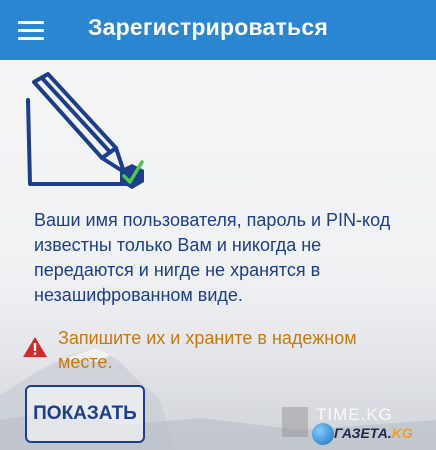 The height and width of the screenshot is (450, 436). What do you see at coordinates (208, 27) in the screenshot?
I see `page-title: Зарегистрироваться` at bounding box center [208, 27].